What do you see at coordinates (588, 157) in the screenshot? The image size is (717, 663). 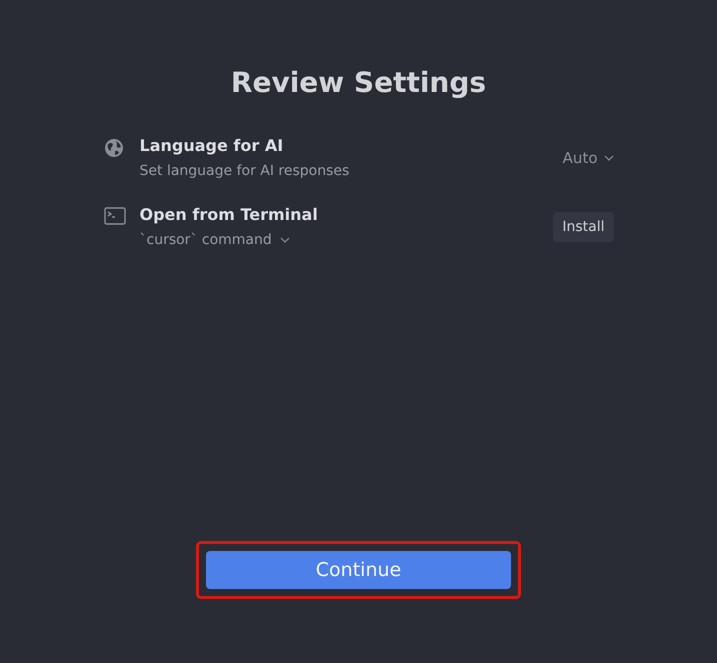 I see `language-dropdown: Auto` at bounding box center [588, 157].